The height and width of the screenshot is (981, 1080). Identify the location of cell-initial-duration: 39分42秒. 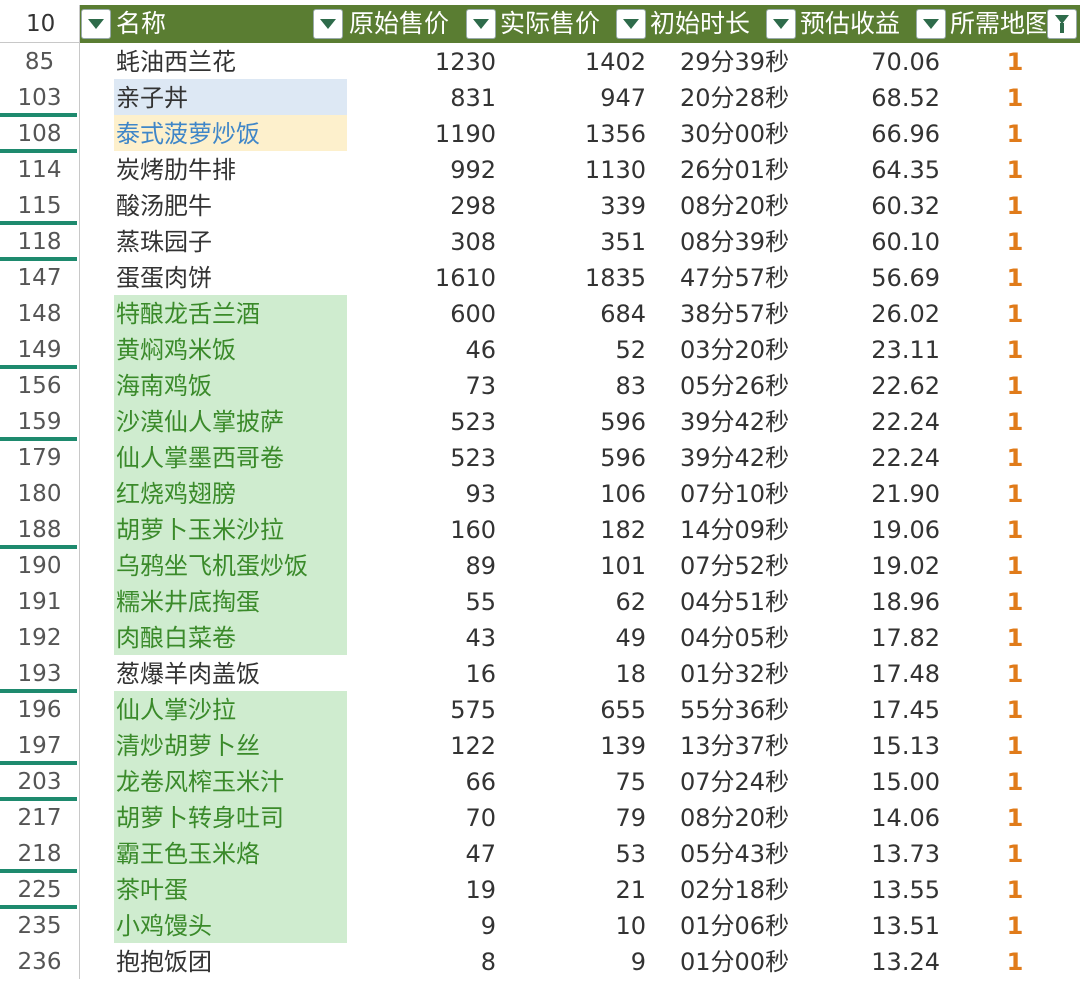
(750, 457).